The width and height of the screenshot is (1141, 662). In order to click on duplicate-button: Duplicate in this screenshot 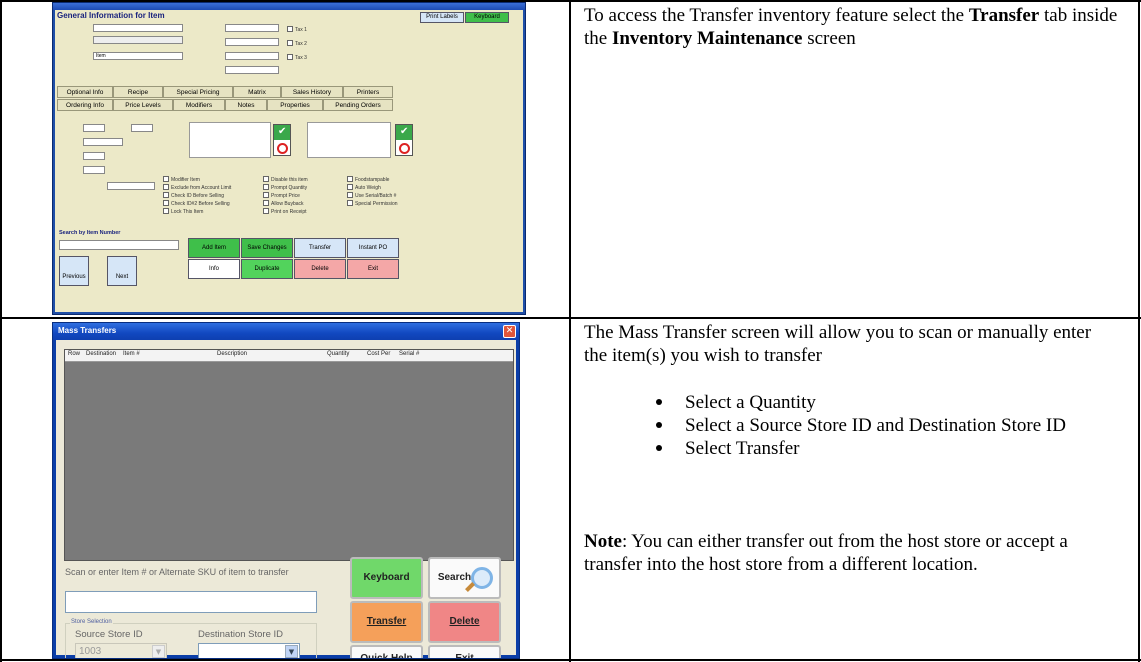, I will do `click(267, 269)`.